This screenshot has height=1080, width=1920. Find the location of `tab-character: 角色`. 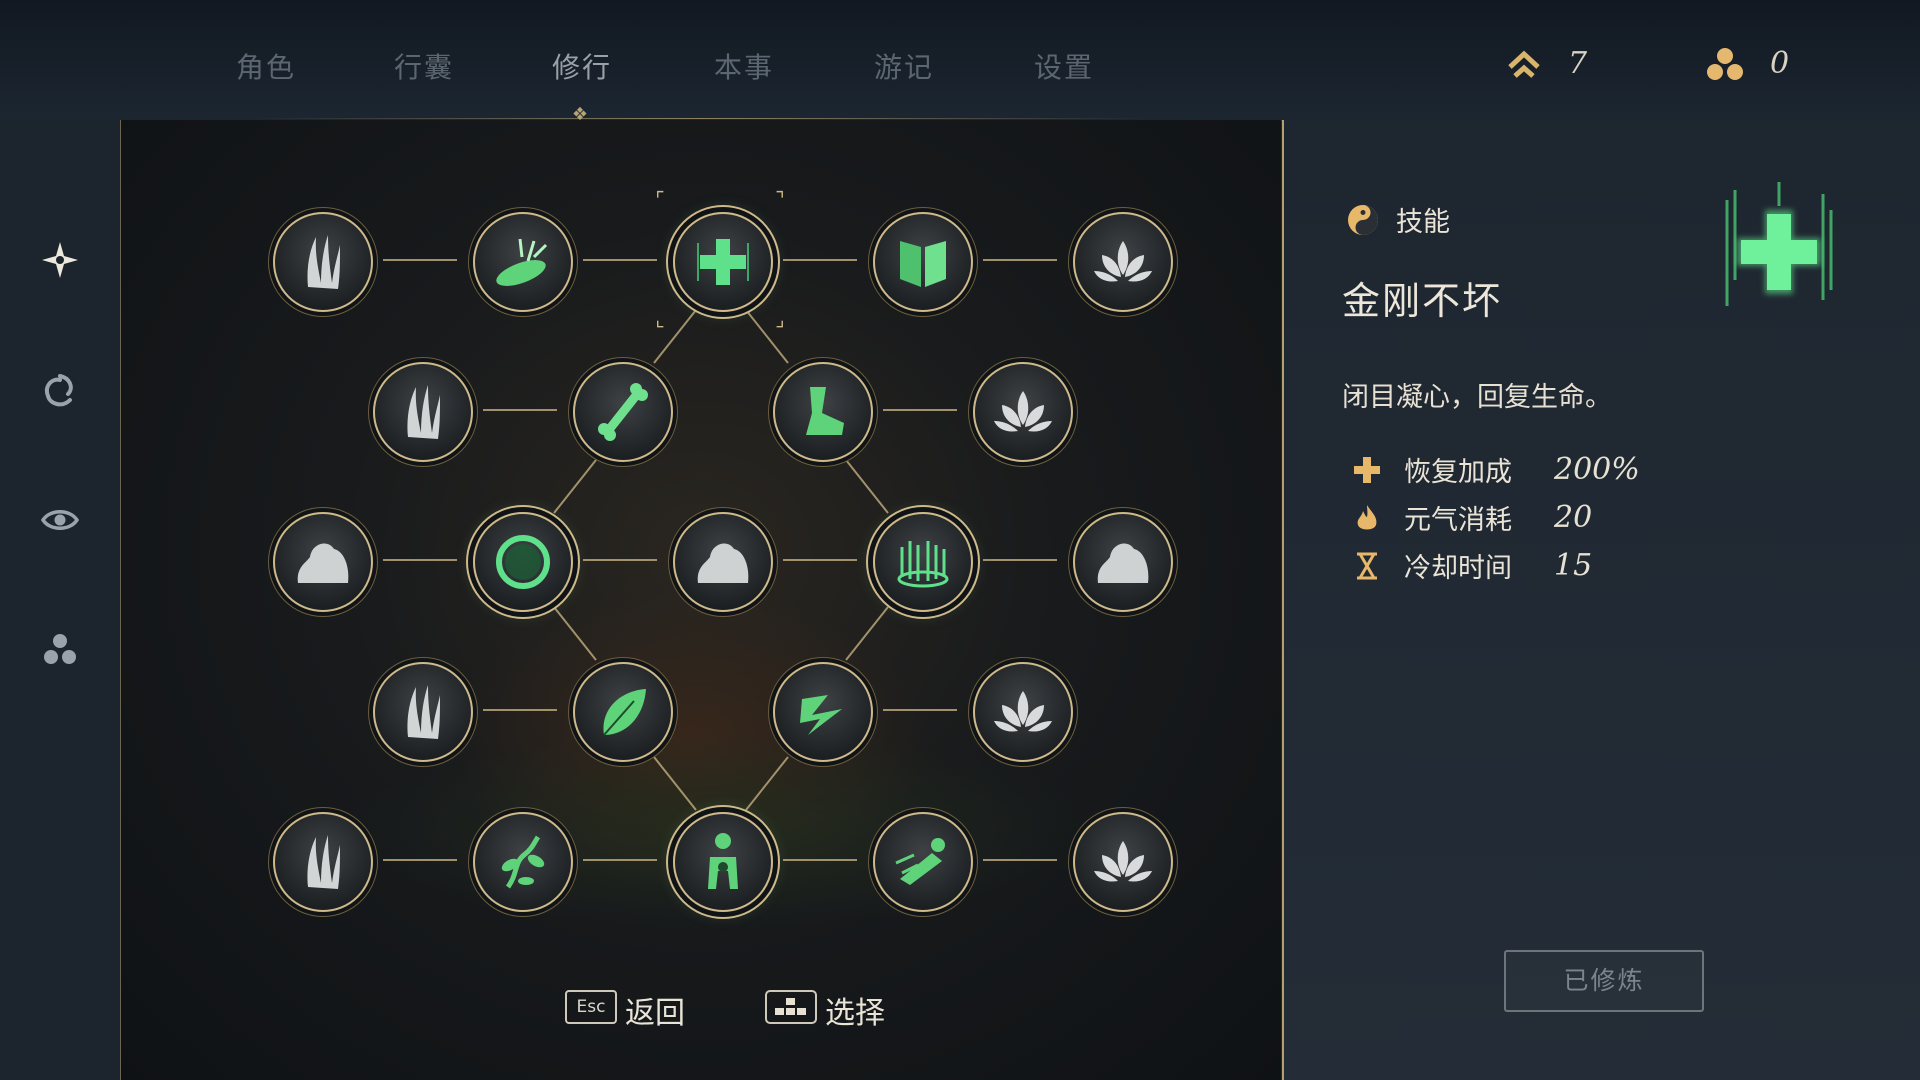

tab-character: 角色 is located at coordinates (266, 66).